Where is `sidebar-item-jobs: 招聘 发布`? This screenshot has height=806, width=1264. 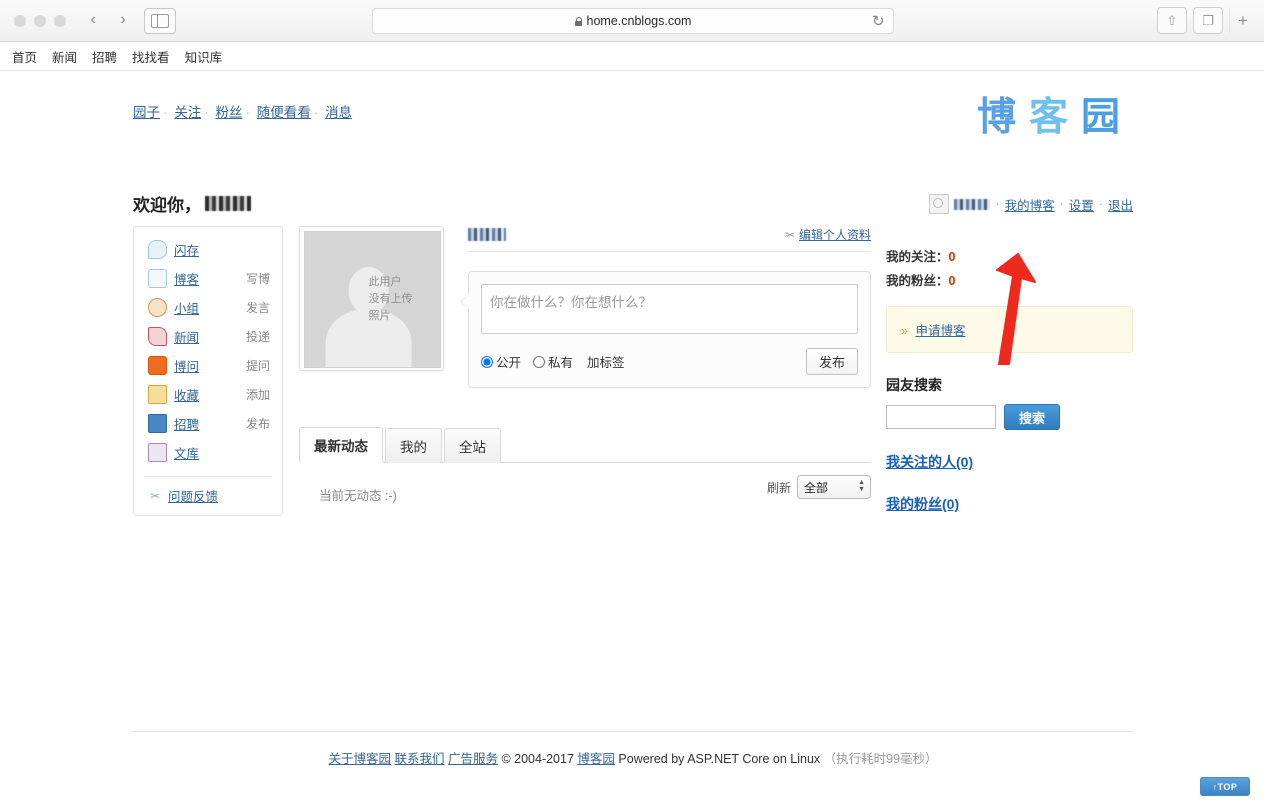 sidebar-item-jobs: 招聘 发布 is located at coordinates (208, 423).